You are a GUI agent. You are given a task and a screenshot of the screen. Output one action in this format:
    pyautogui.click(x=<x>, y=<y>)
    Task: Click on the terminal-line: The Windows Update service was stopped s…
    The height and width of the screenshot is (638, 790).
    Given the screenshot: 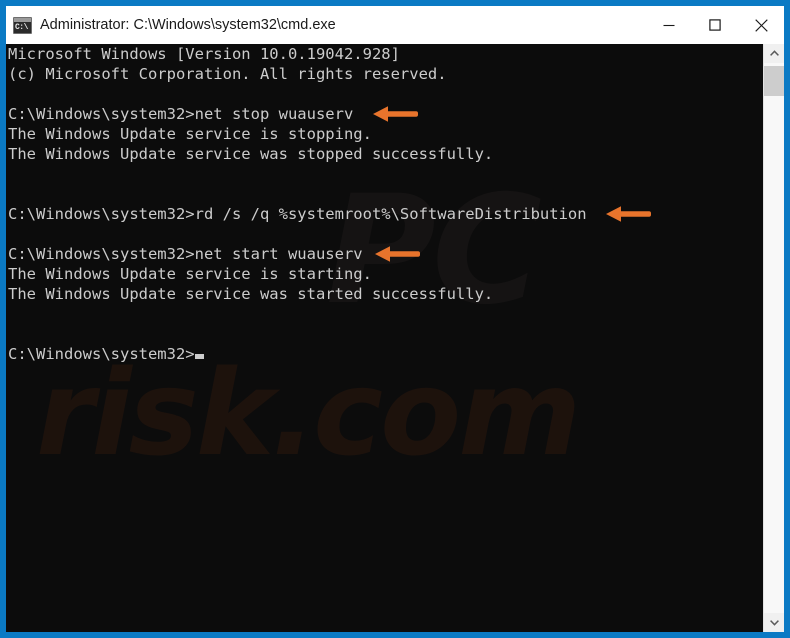 What is the action you would take?
    pyautogui.click(x=385, y=154)
    